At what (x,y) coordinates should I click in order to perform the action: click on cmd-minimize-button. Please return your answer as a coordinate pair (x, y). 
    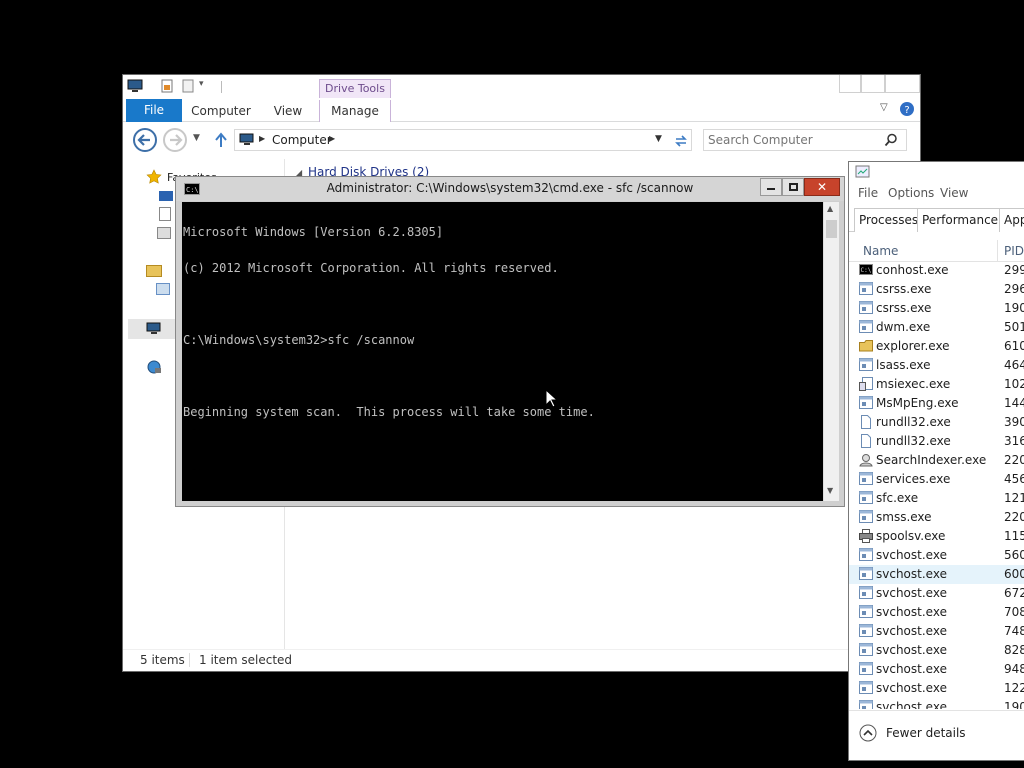
    Looking at the image, I should click on (771, 187).